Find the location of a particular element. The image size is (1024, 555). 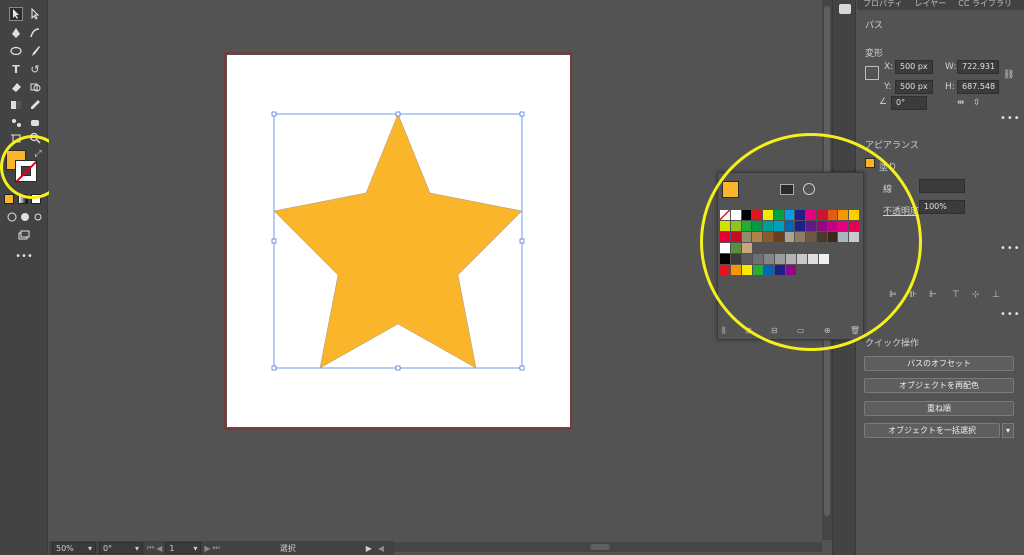

draw-inside-icon is located at coordinates (38, 217).